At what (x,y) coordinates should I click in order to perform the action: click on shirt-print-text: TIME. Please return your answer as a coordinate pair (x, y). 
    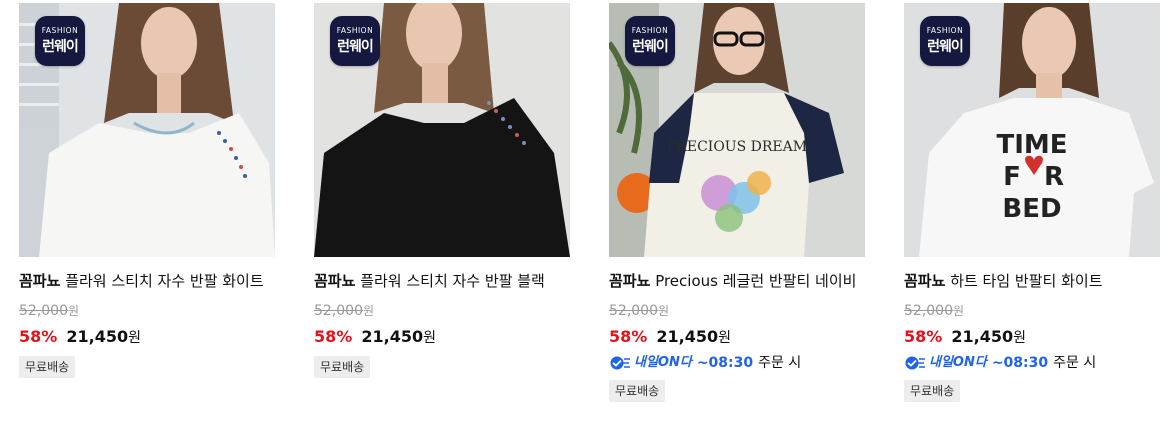
    Looking at the image, I should click on (1031, 145).